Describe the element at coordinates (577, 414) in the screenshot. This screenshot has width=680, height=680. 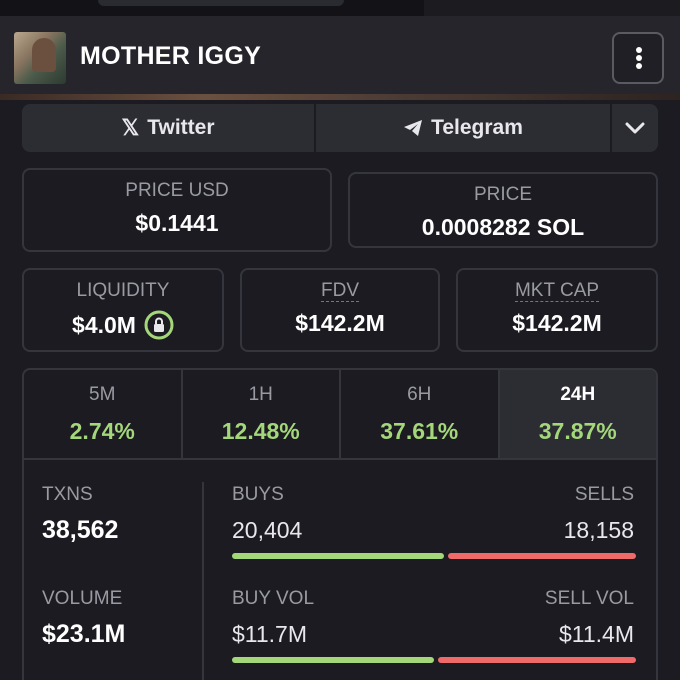
I see `tab-24h: 24H 37.87%` at that location.